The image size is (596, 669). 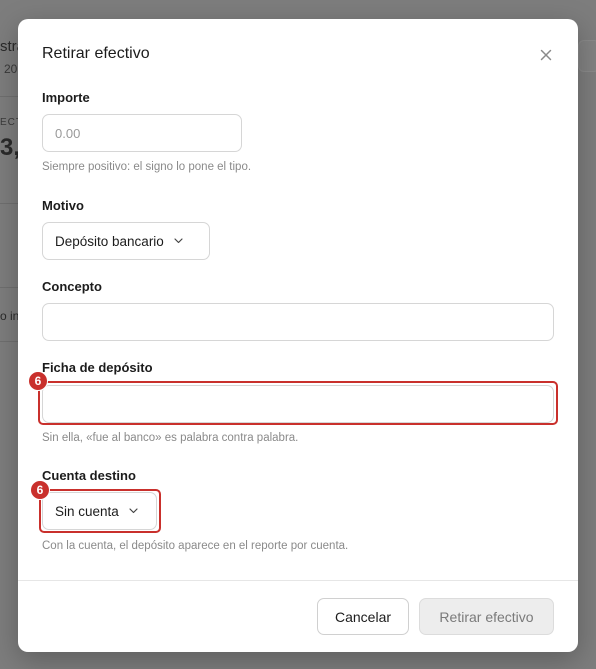 I want to click on withdraw-cash-button: Retirar efectivo, so click(x=486, y=616).